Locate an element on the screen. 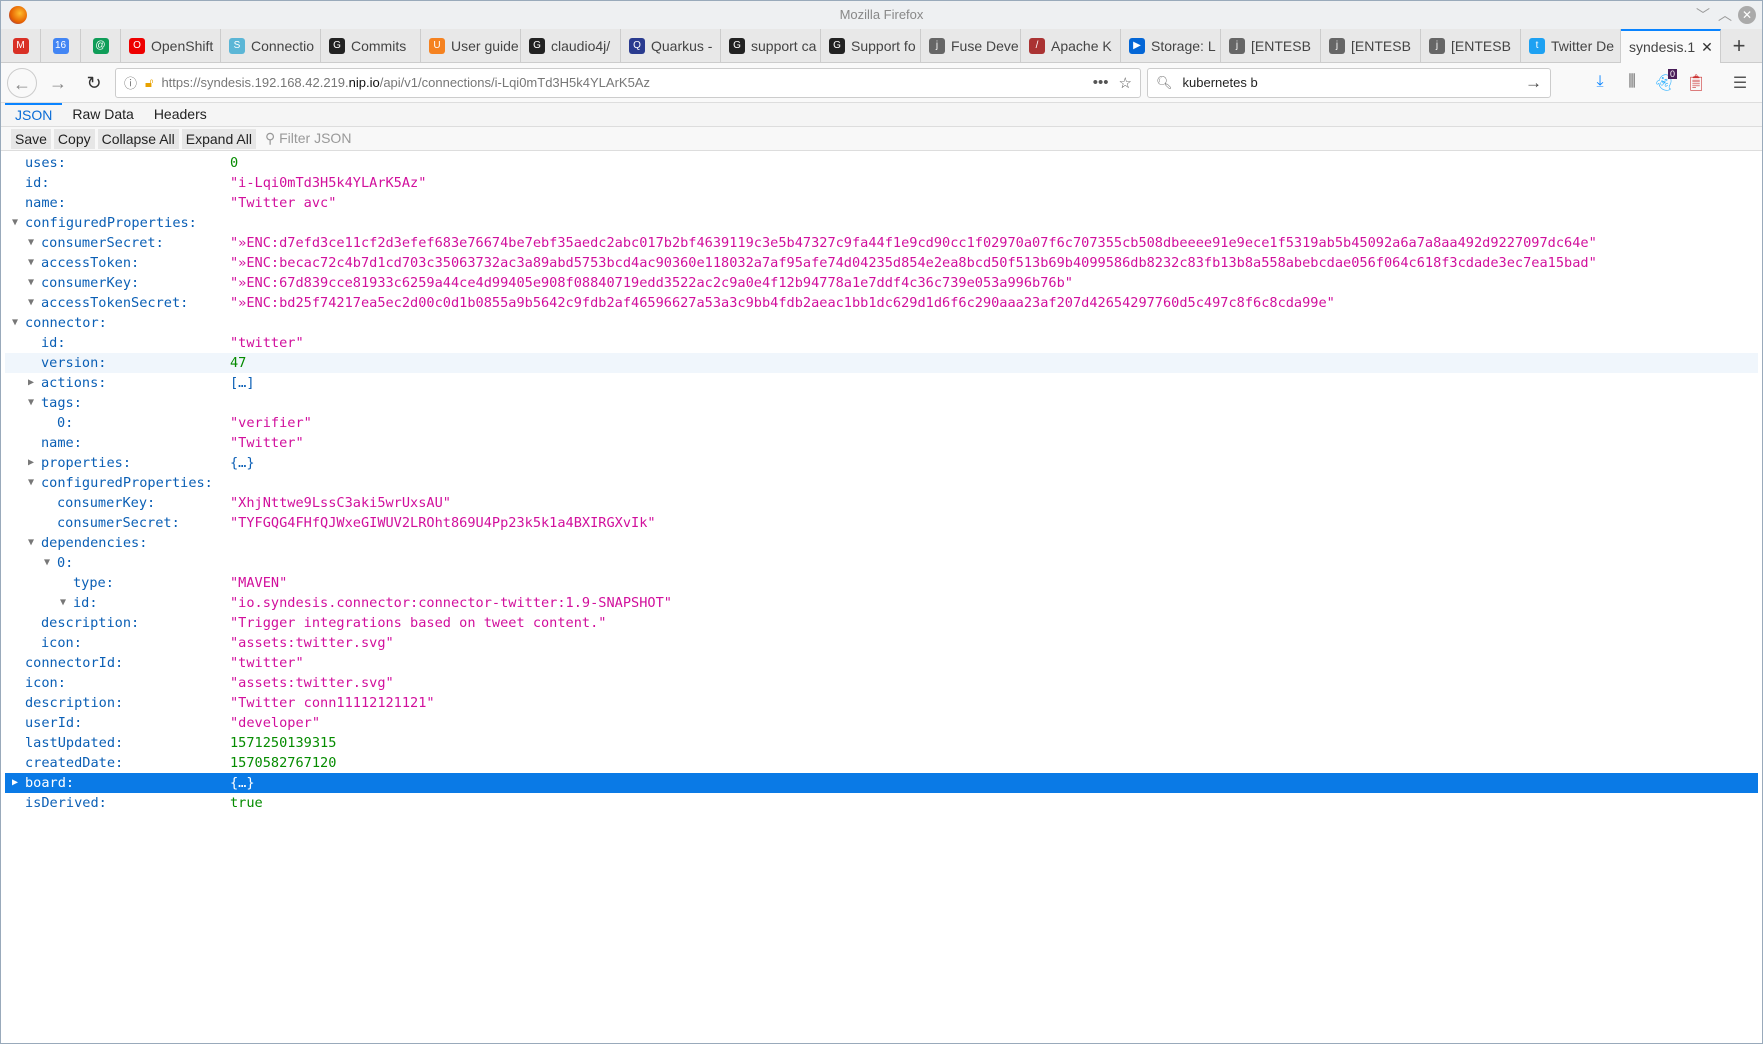  library-icon: ⫼ is located at coordinates (1632, 83).